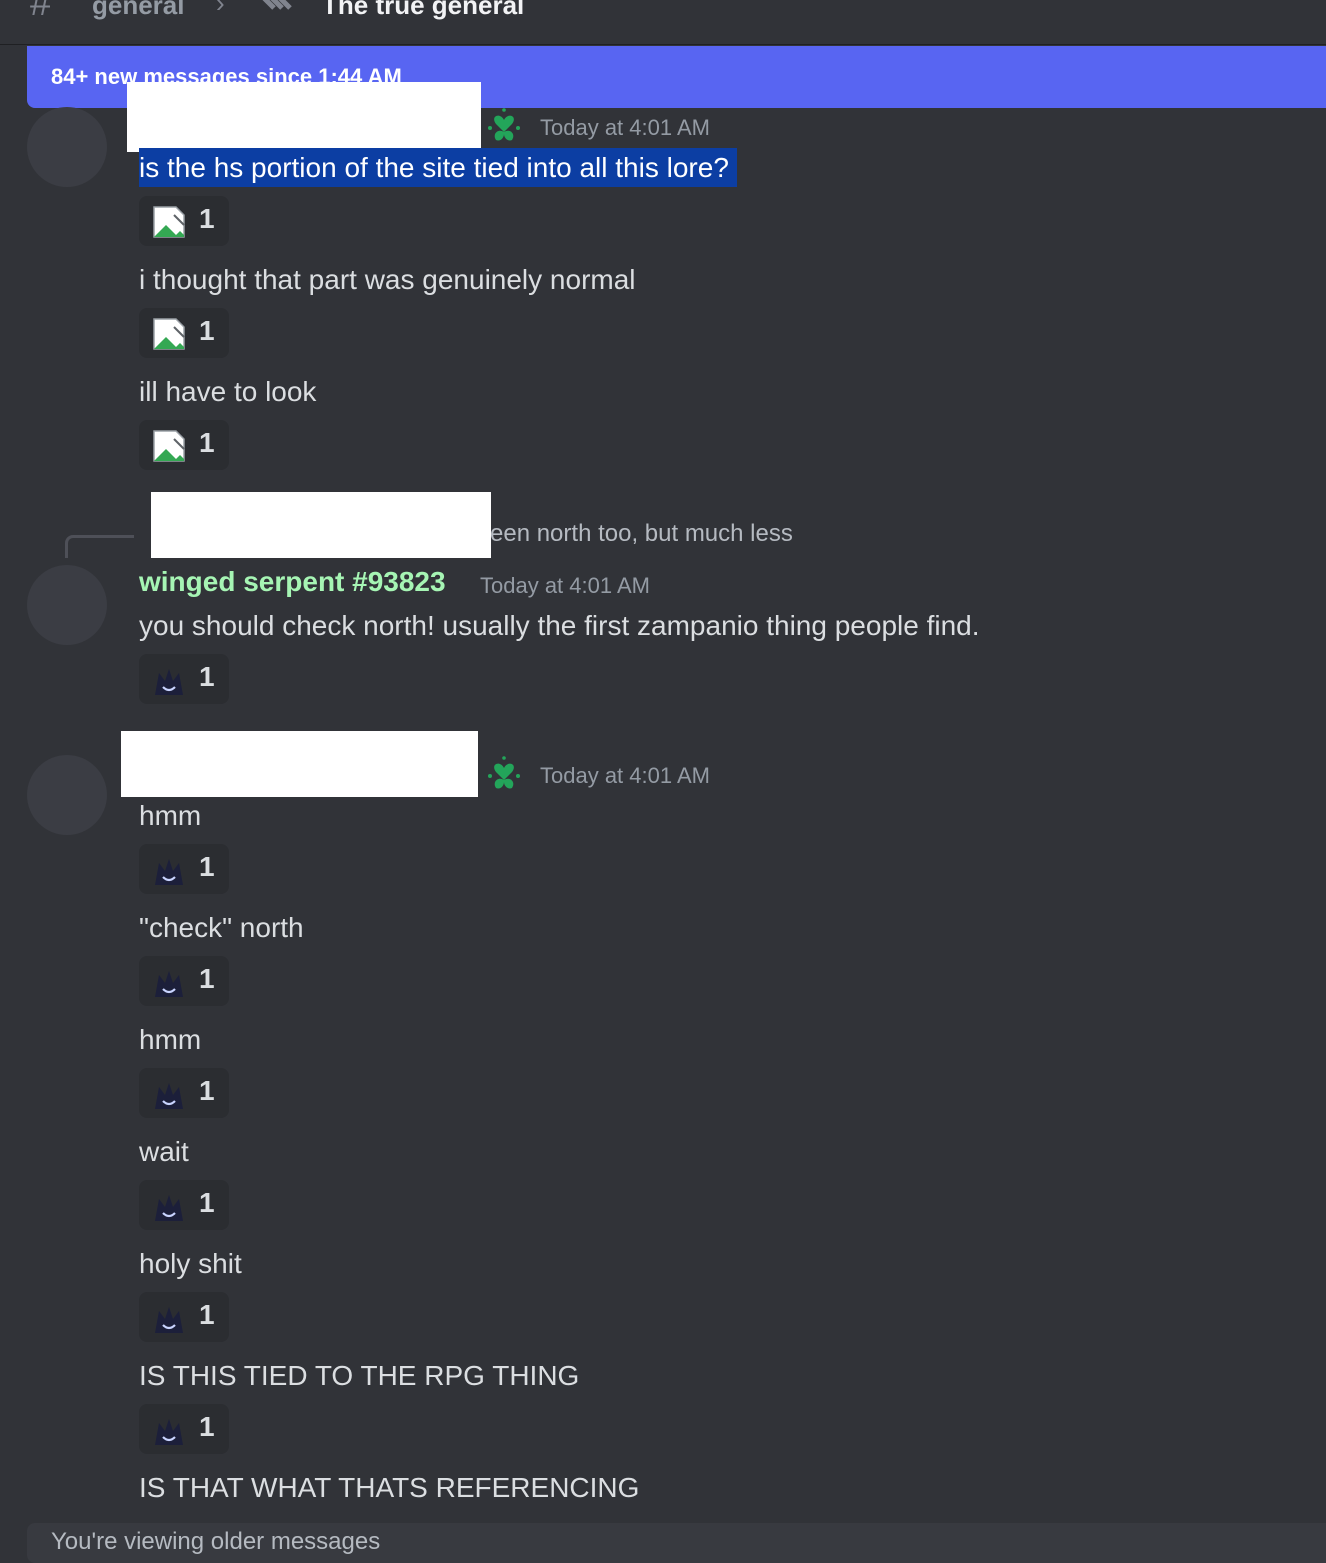  Describe the element at coordinates (676, 1543) in the screenshot. I see `older-messages-bar: You're viewing older messages` at that location.